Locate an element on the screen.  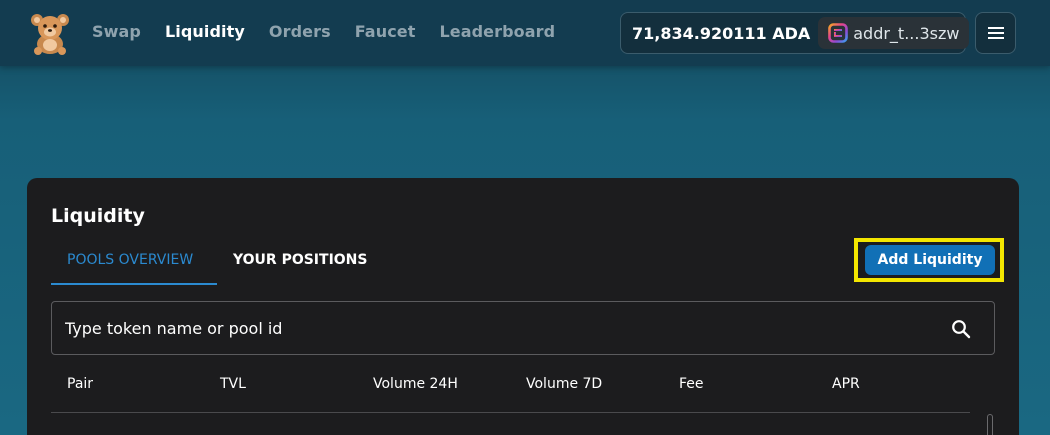
column-header-pair: Pair is located at coordinates (80, 384).